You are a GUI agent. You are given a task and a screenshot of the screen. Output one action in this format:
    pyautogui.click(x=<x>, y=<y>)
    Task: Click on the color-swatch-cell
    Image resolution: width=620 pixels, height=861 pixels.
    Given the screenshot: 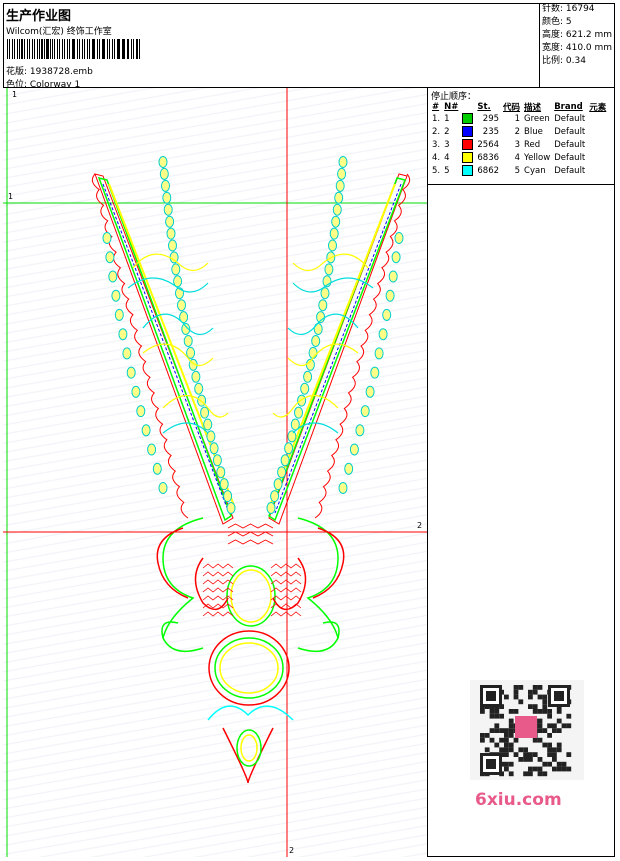 What is the action you would take?
    pyautogui.click(x=467, y=119)
    